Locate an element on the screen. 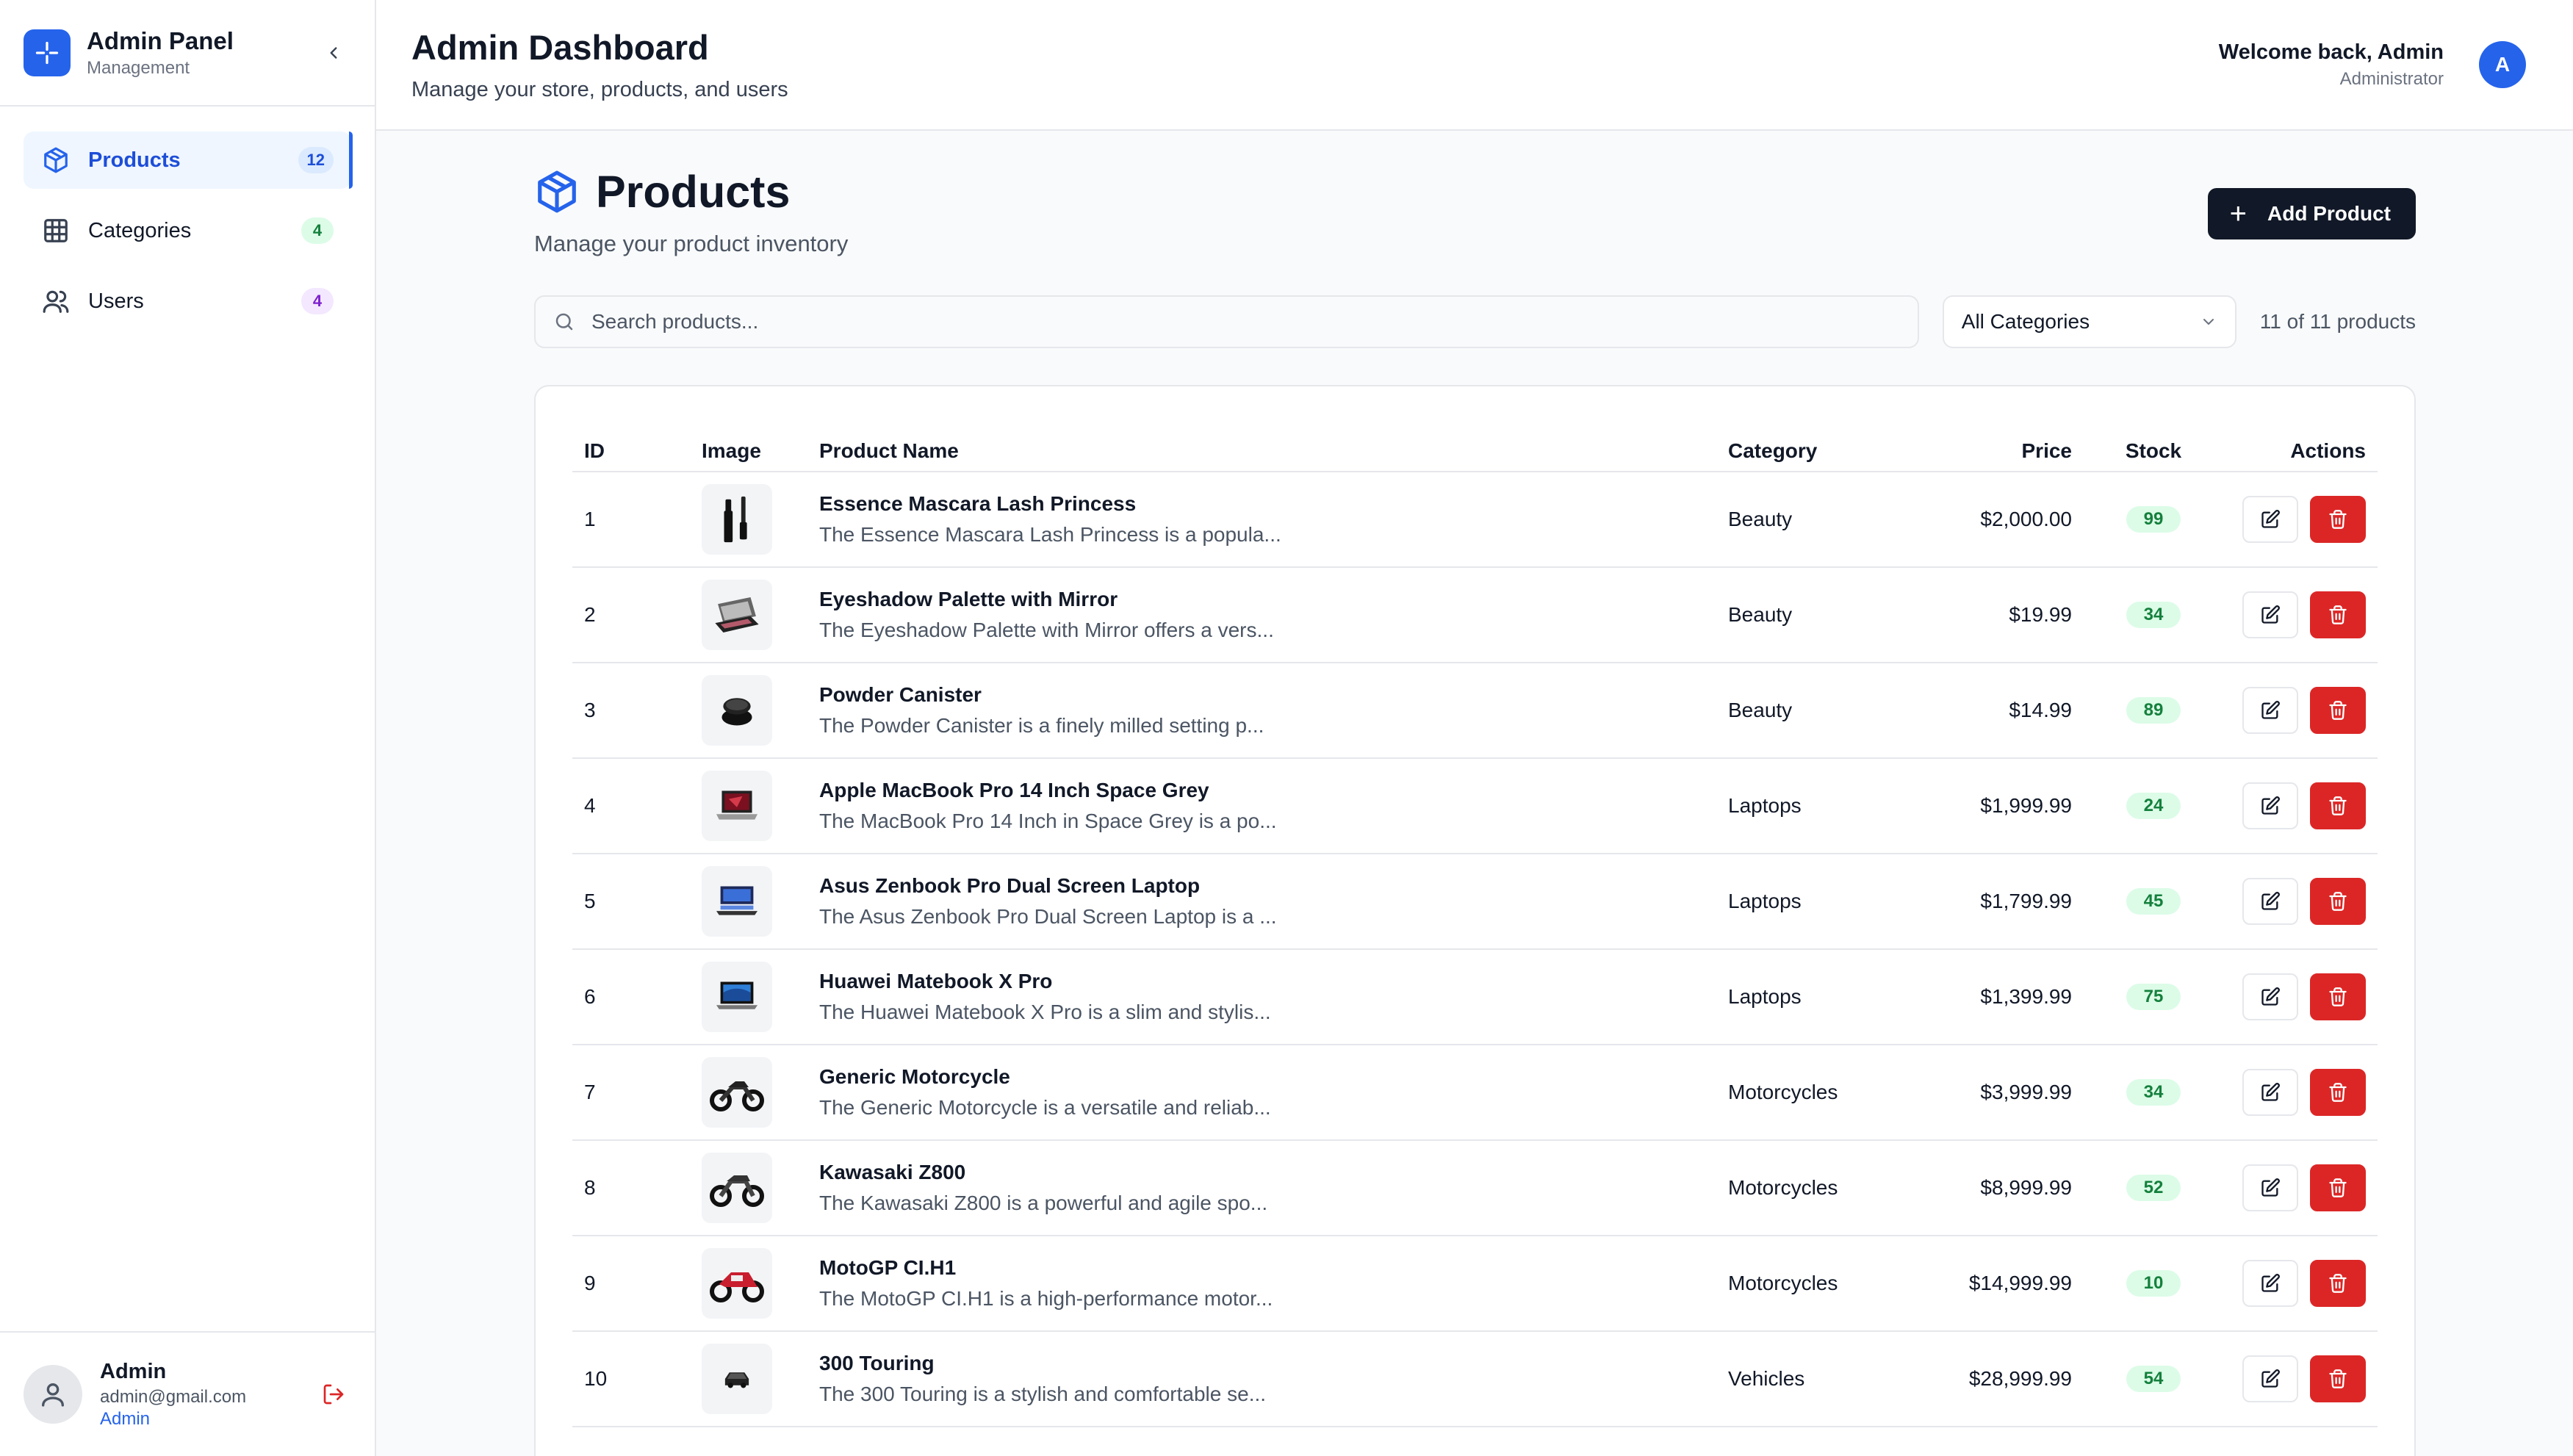 The width and height of the screenshot is (2573, 1456). welcome-role: Administrator is located at coordinates (2391, 78).